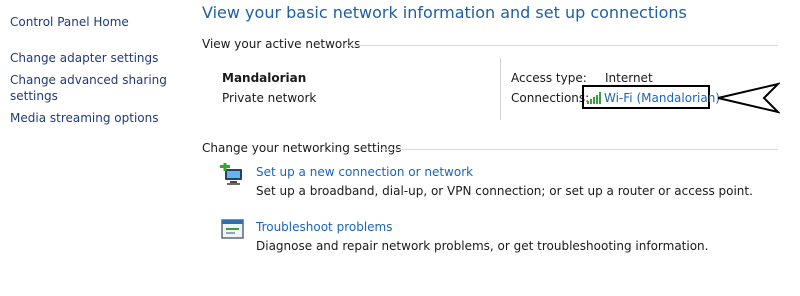  I want to click on sidebar-item-control-panel-home: Control Panel Home, so click(69, 22).